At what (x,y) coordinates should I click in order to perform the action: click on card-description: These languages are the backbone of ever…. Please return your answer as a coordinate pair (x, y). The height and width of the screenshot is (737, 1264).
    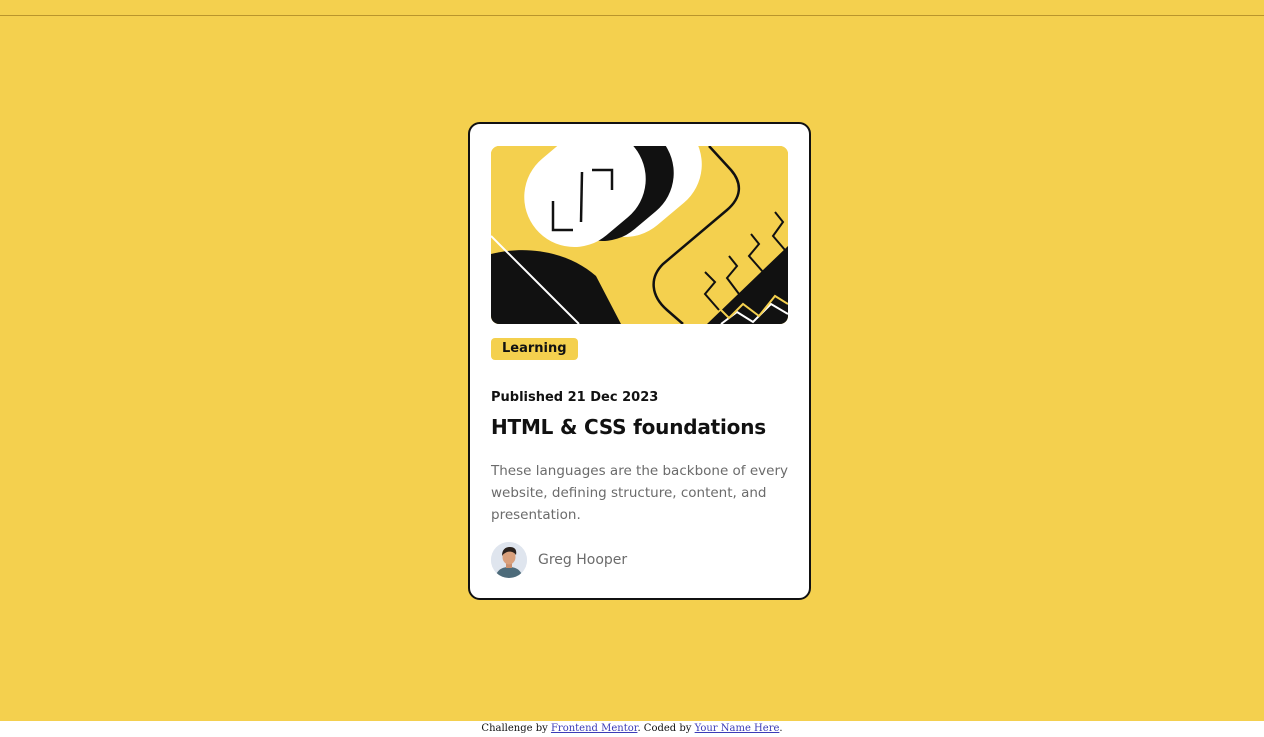
    Looking at the image, I should click on (639, 493).